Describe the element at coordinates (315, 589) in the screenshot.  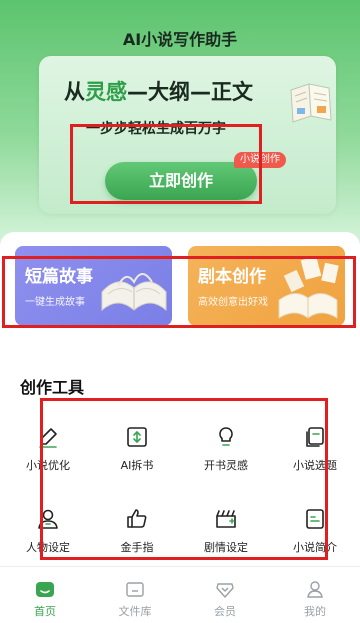
I see `profile-icon` at that location.